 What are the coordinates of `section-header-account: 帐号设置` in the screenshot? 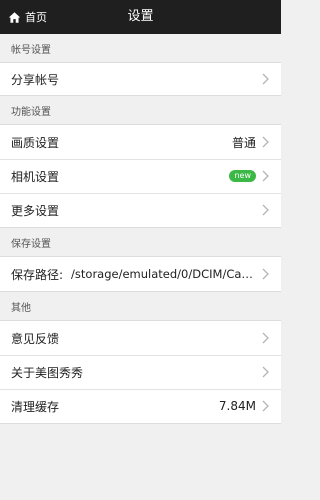 It's located at (31, 50).